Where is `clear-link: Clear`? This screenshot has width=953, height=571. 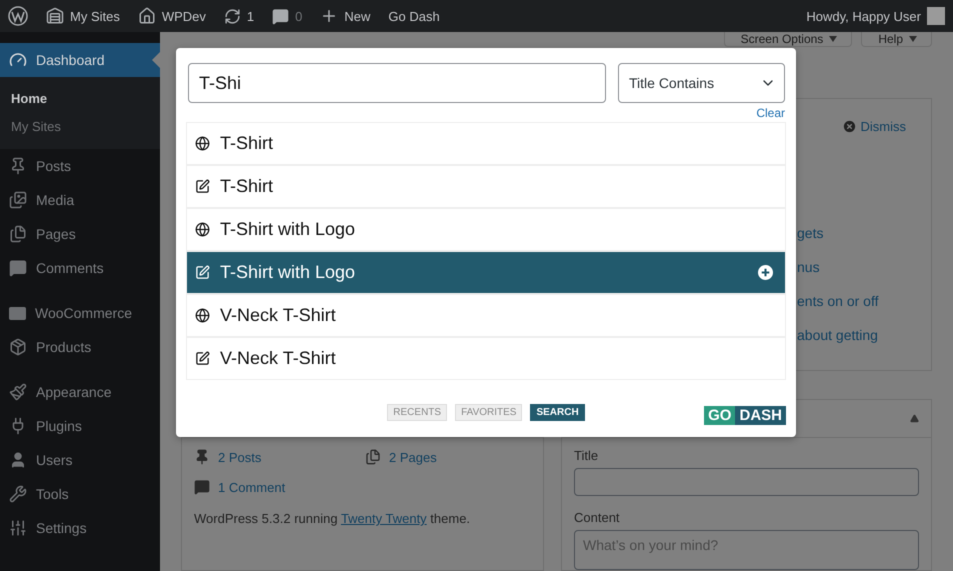
clear-link: Clear is located at coordinates (770, 113).